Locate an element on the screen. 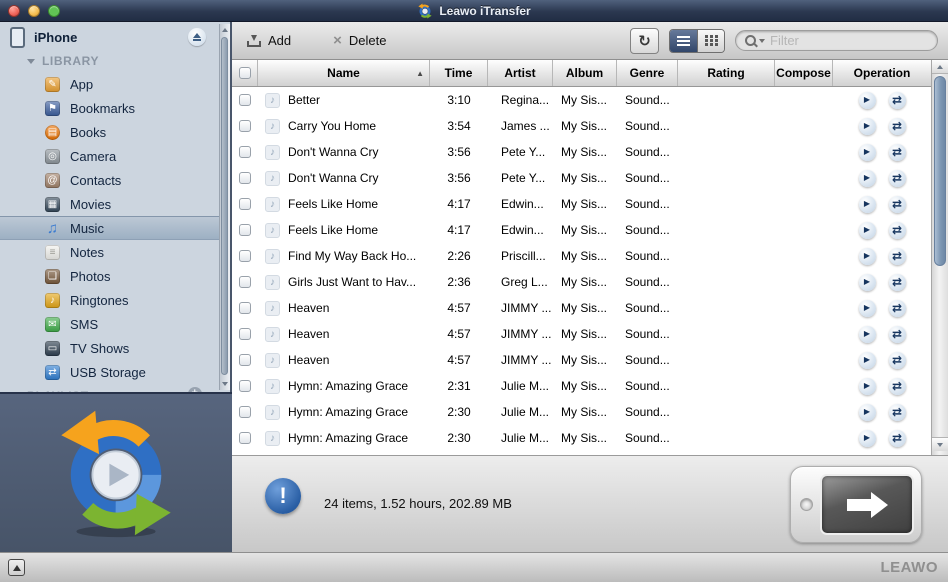 This screenshot has height=582, width=948. sidebar-item-ringtones: ♪ Ringtones is located at coordinates (115, 300).